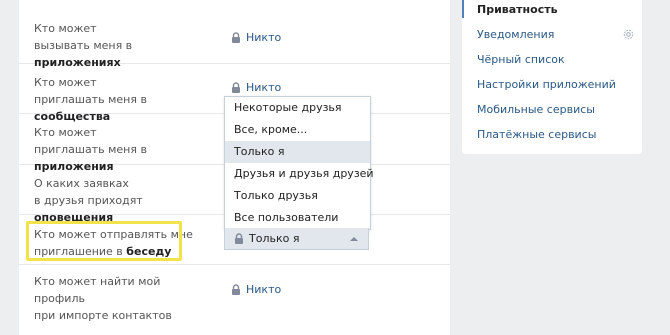 Image resolution: width=670 pixels, height=335 pixels. Describe the element at coordinates (536, 110) in the screenshot. I see `sidebar-item-mobile-services: Мобильные сервисы` at that location.